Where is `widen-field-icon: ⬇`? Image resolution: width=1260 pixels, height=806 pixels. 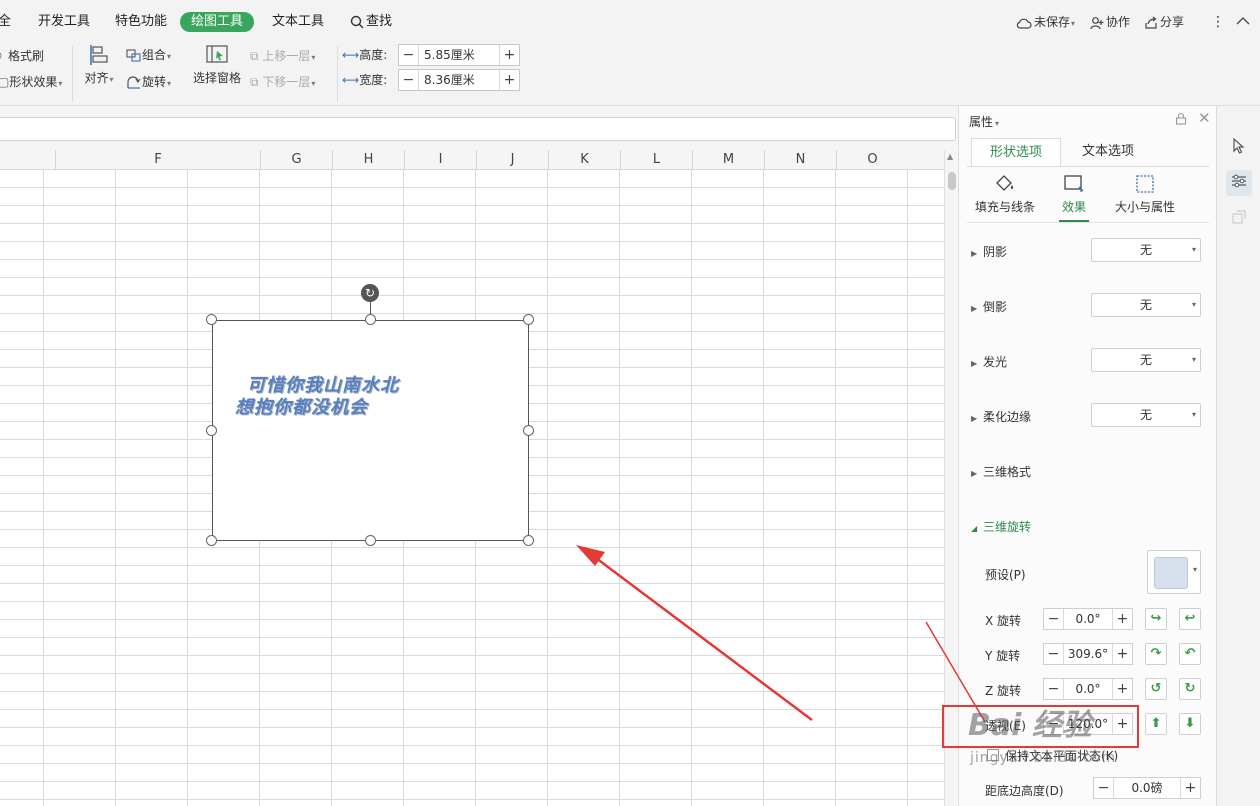
widen-field-icon: ⬇ is located at coordinates (1190, 724).